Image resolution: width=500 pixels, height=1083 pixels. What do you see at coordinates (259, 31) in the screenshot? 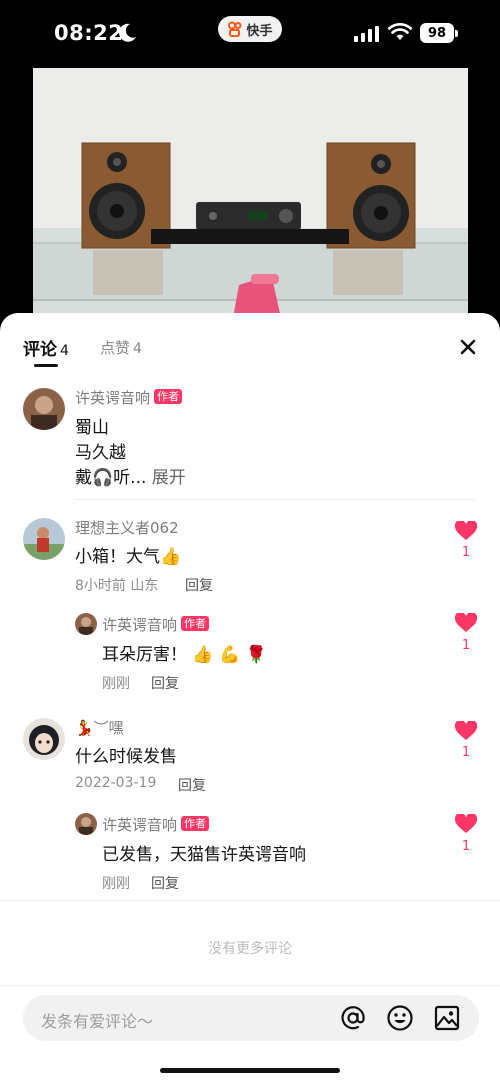
I see `app-name: 快手` at bounding box center [259, 31].